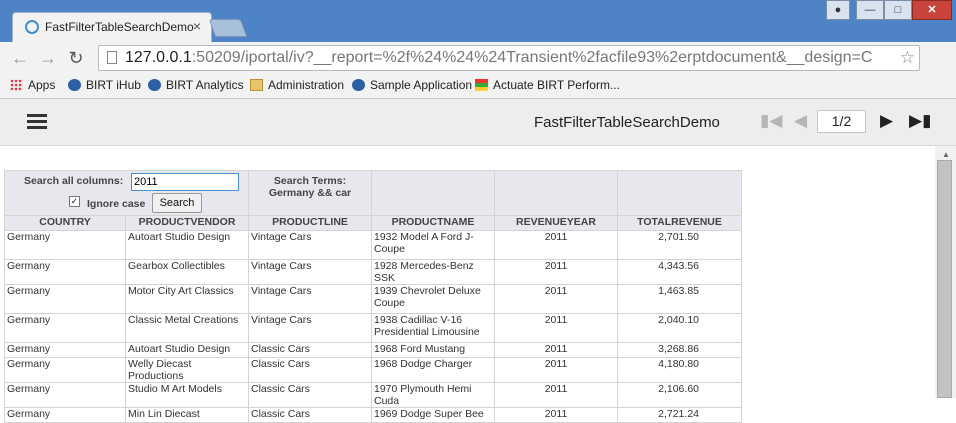 This screenshot has height=423, width=956. What do you see at coordinates (481, 85) in the screenshot?
I see `chart-bars-icon` at bounding box center [481, 85].